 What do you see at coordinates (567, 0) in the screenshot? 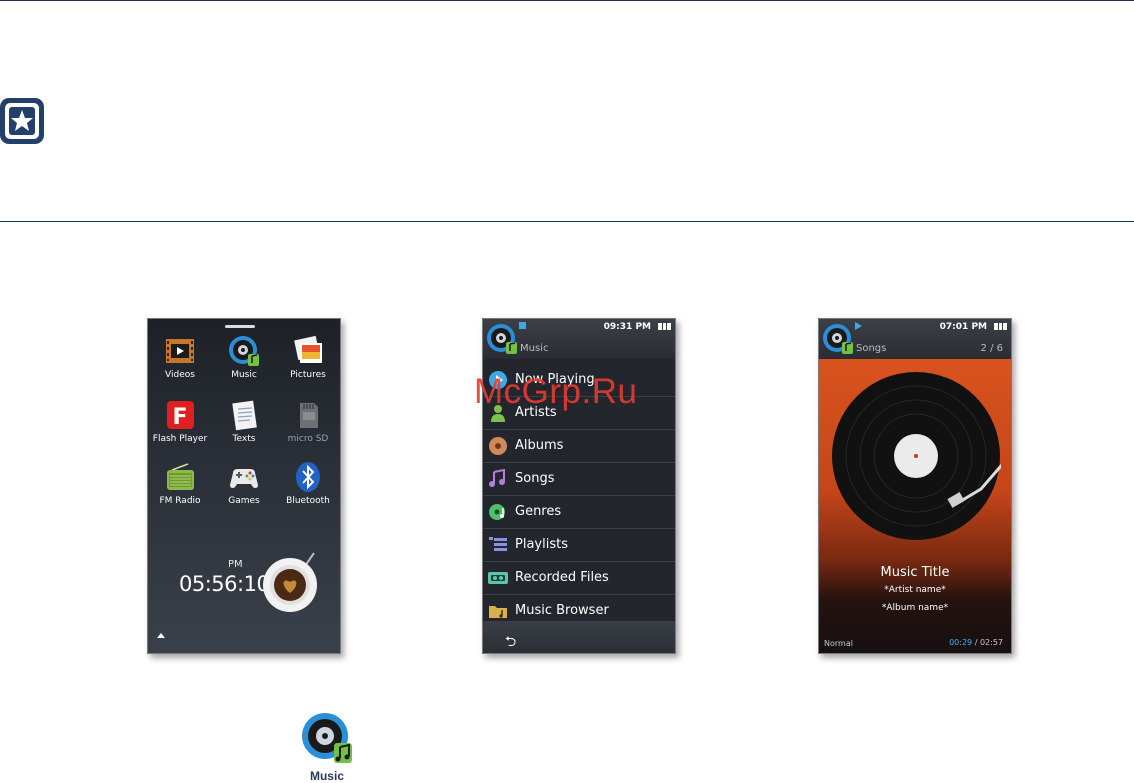
I see `top-rule` at bounding box center [567, 0].